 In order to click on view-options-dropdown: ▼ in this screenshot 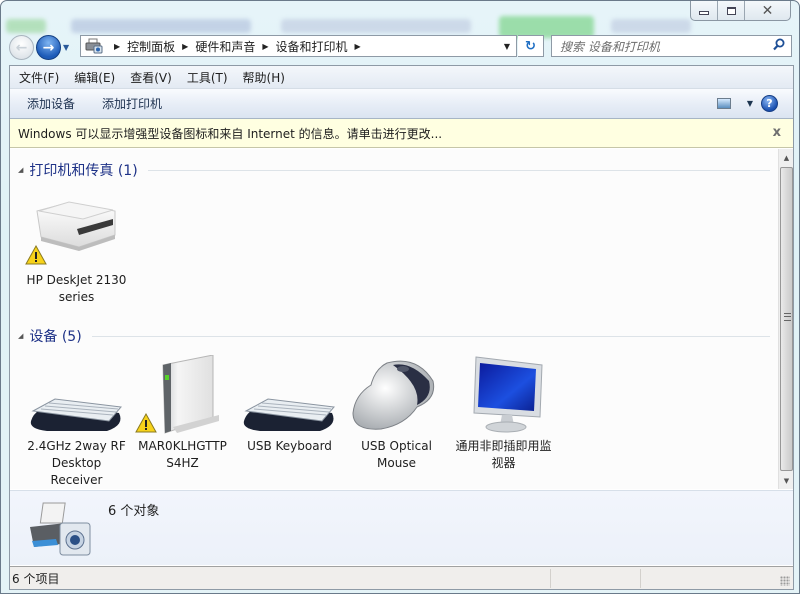, I will do `click(750, 103)`.